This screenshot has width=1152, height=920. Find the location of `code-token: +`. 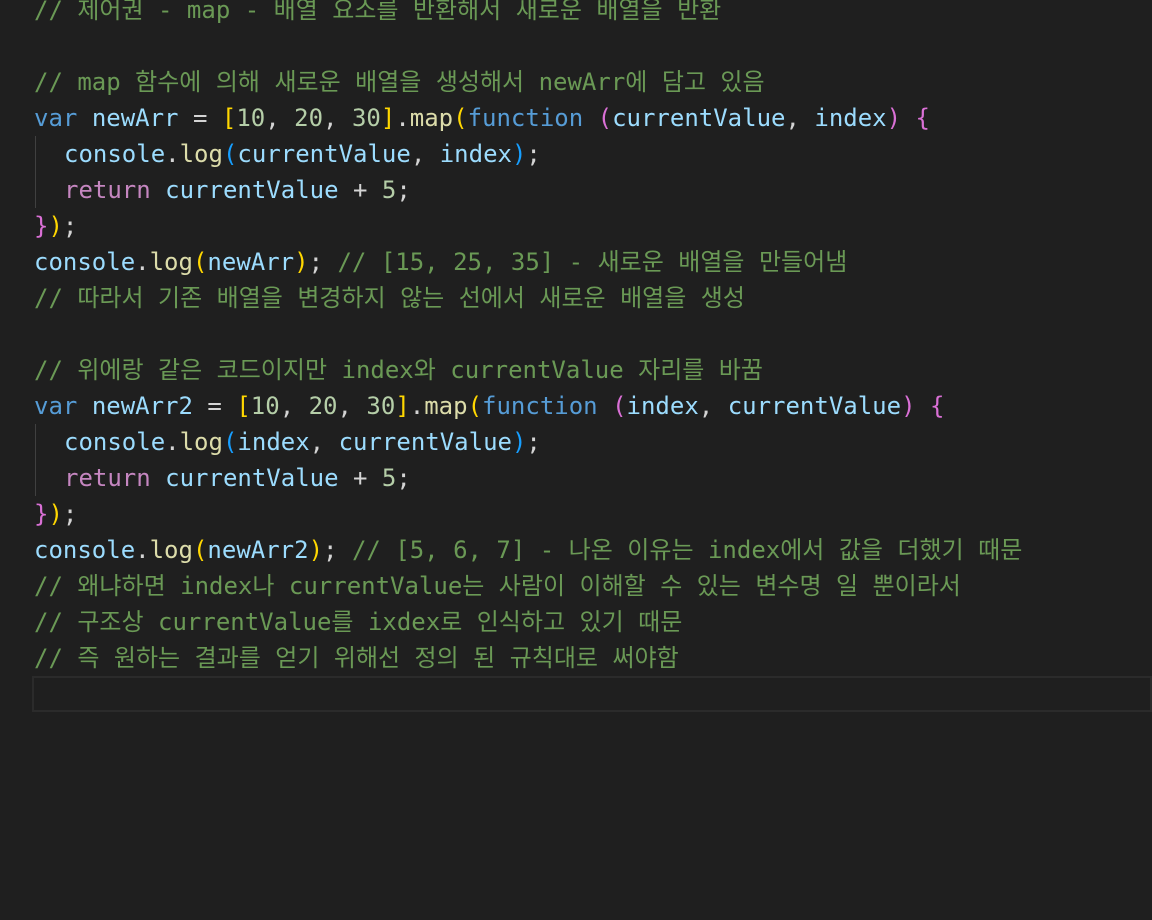

code-token: + is located at coordinates (360, 190).